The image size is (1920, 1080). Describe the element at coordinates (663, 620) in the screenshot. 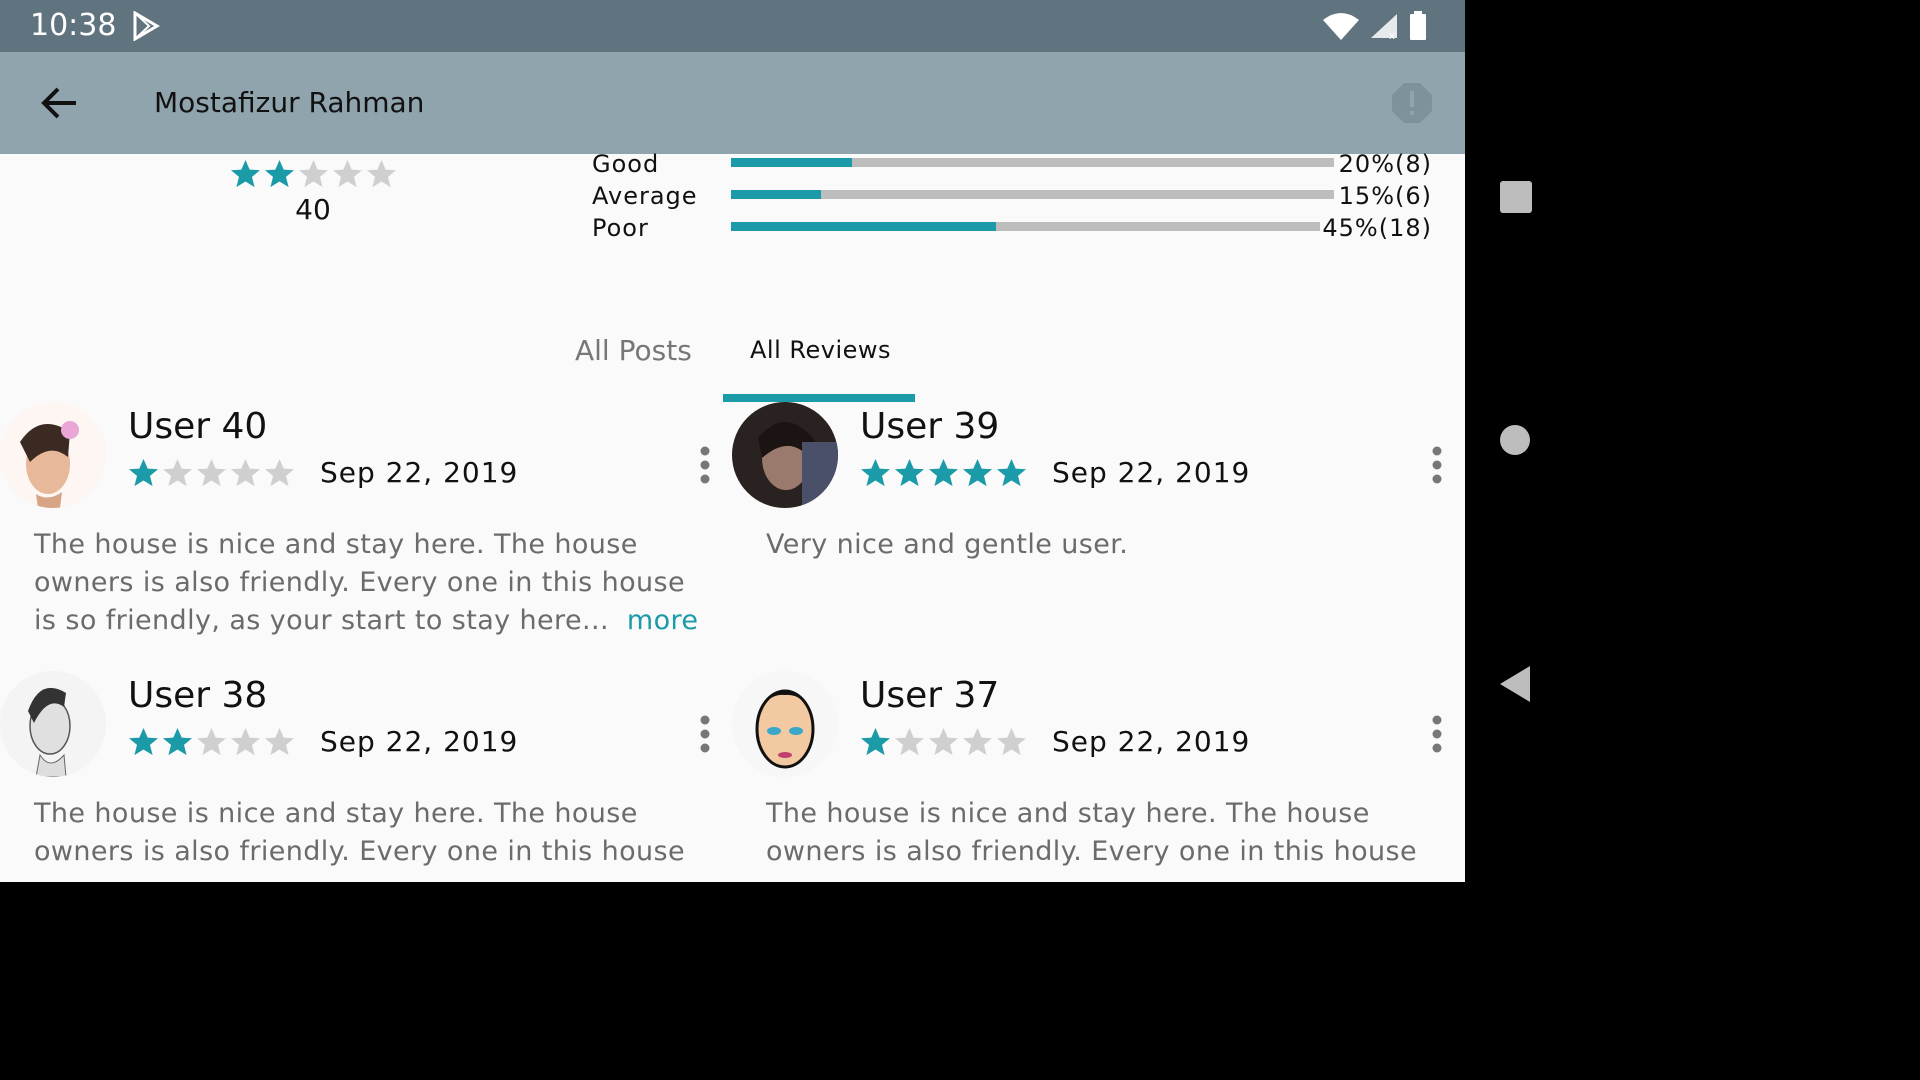

I see `more-link: more` at that location.